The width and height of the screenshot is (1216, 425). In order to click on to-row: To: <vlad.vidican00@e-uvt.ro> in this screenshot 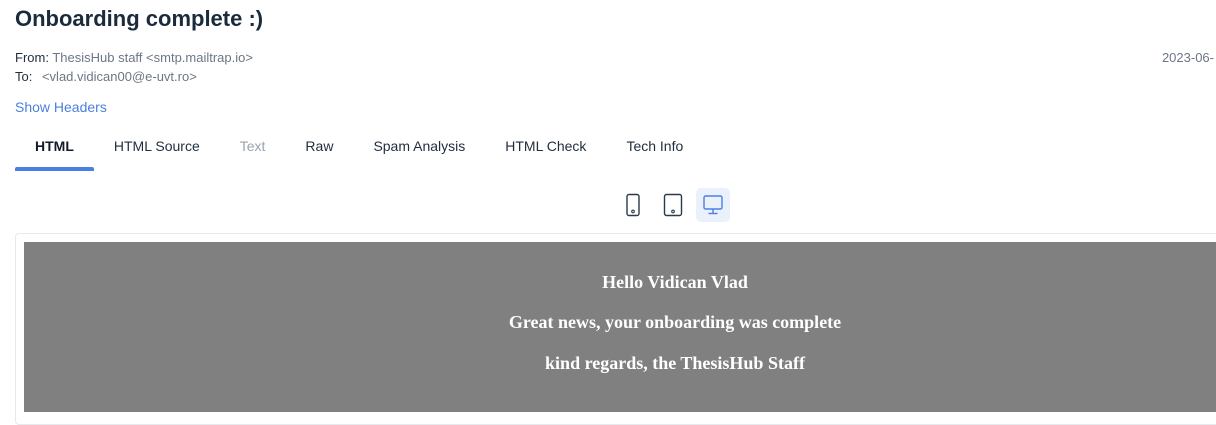, I will do `click(106, 76)`.